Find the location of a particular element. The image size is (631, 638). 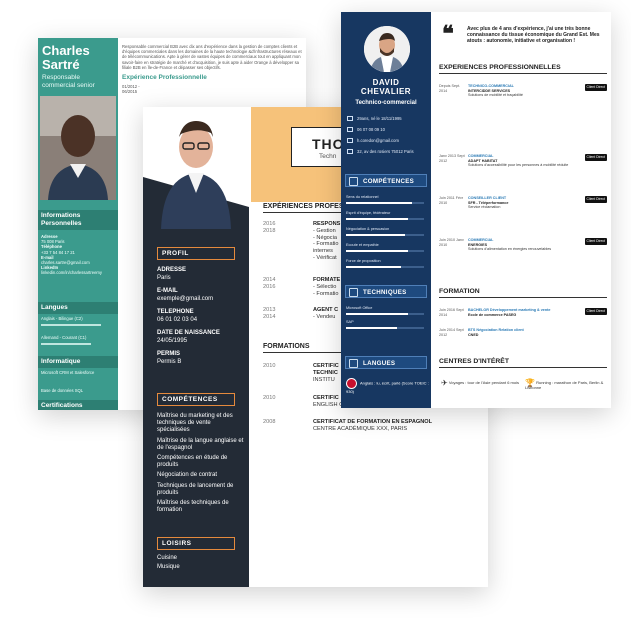

section-interets: CENTRES D'INTÉRÊT is located at coordinates (523, 363).